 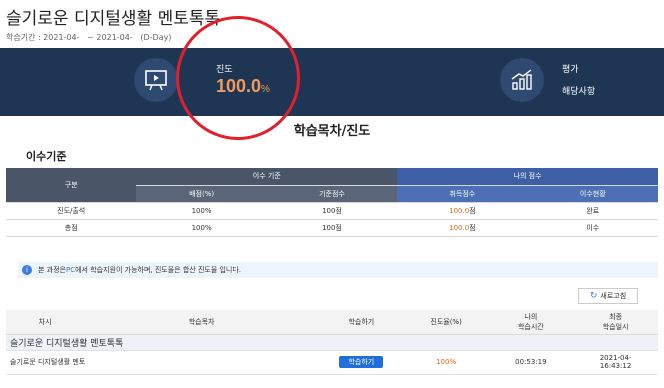 What do you see at coordinates (446, 322) in the screenshot?
I see `col-progress: 진도율(%)` at bounding box center [446, 322].